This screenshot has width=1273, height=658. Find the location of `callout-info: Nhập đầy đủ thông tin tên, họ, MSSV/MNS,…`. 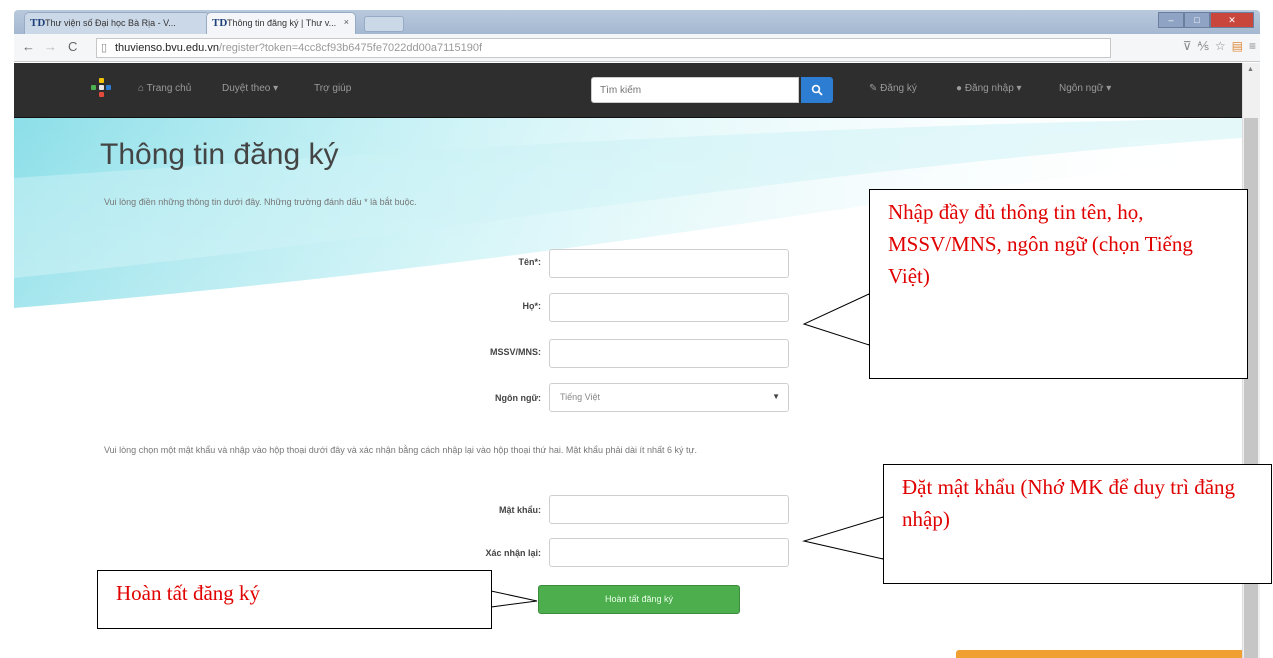

callout-info: Nhập đầy đủ thông tin tên, họ, MSSV/MNS,… is located at coordinates (1058, 284).